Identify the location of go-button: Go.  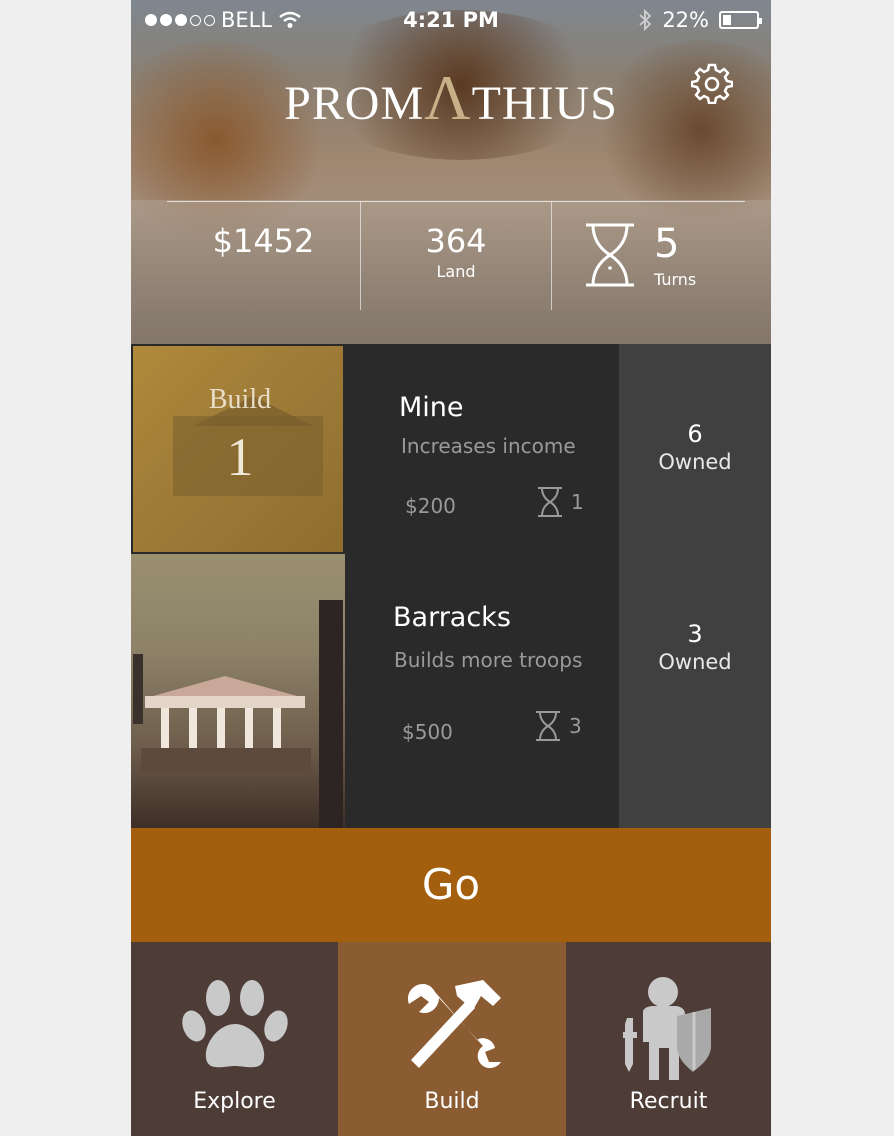
(451, 885).